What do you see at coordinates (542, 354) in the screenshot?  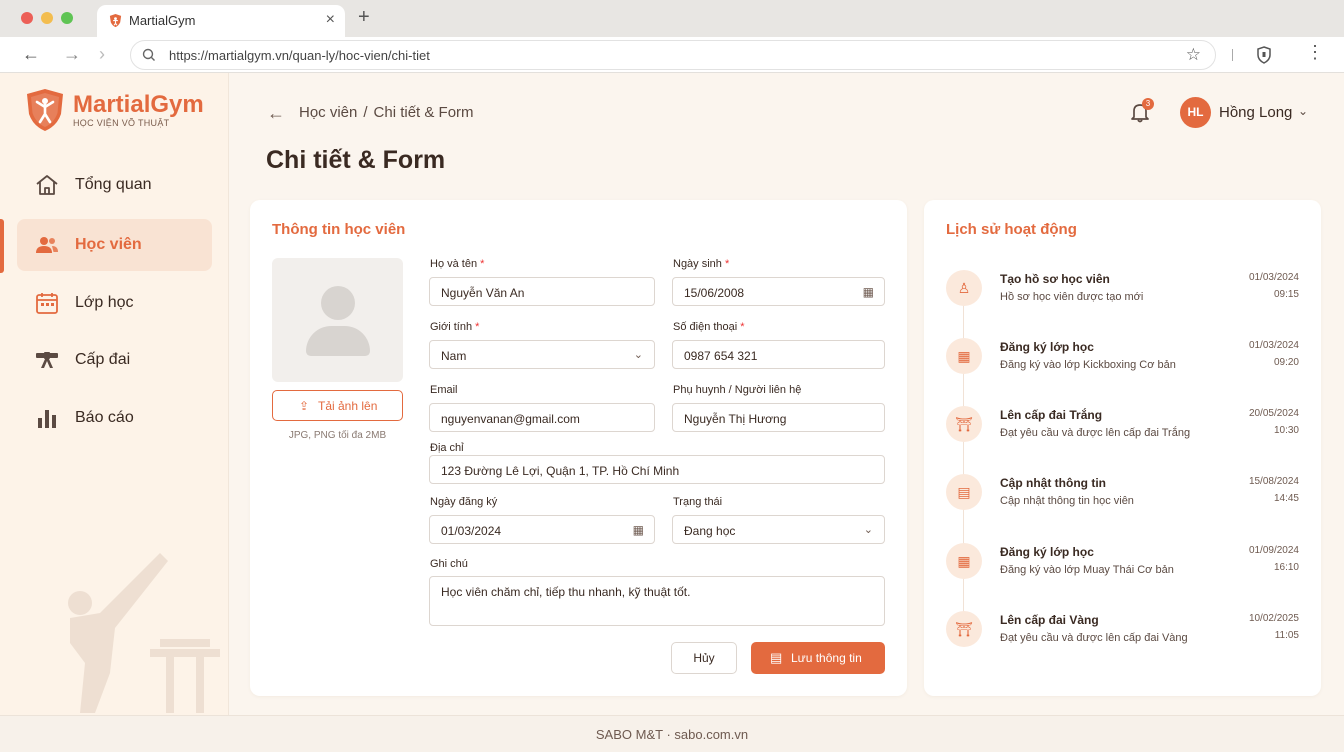 I see `gender-select: Nam ⌄` at bounding box center [542, 354].